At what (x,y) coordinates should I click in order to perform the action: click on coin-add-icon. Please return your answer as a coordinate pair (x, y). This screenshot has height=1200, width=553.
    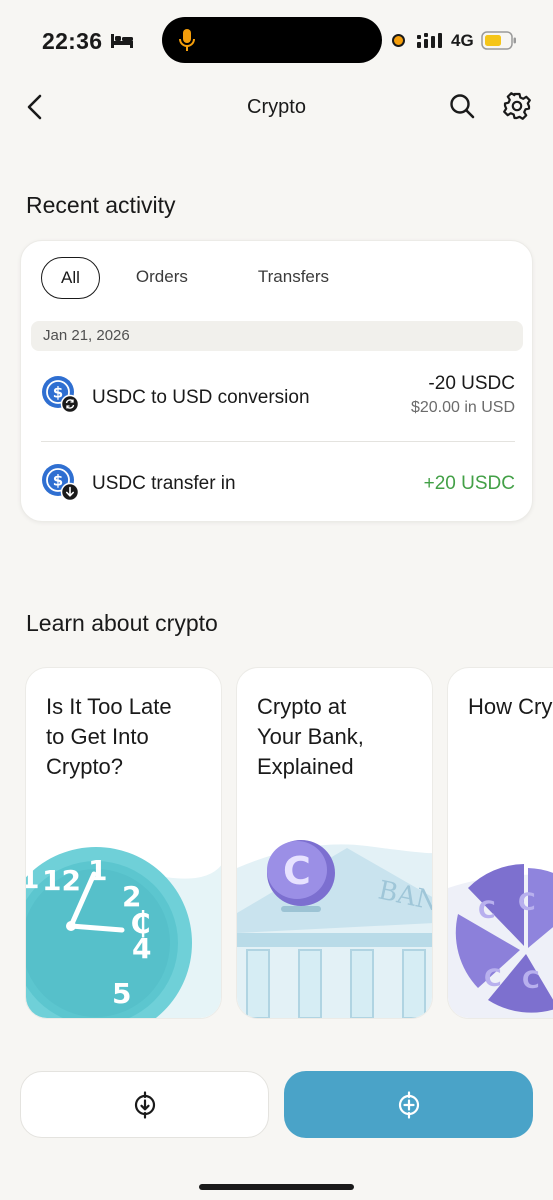
    Looking at the image, I should click on (408, 1104).